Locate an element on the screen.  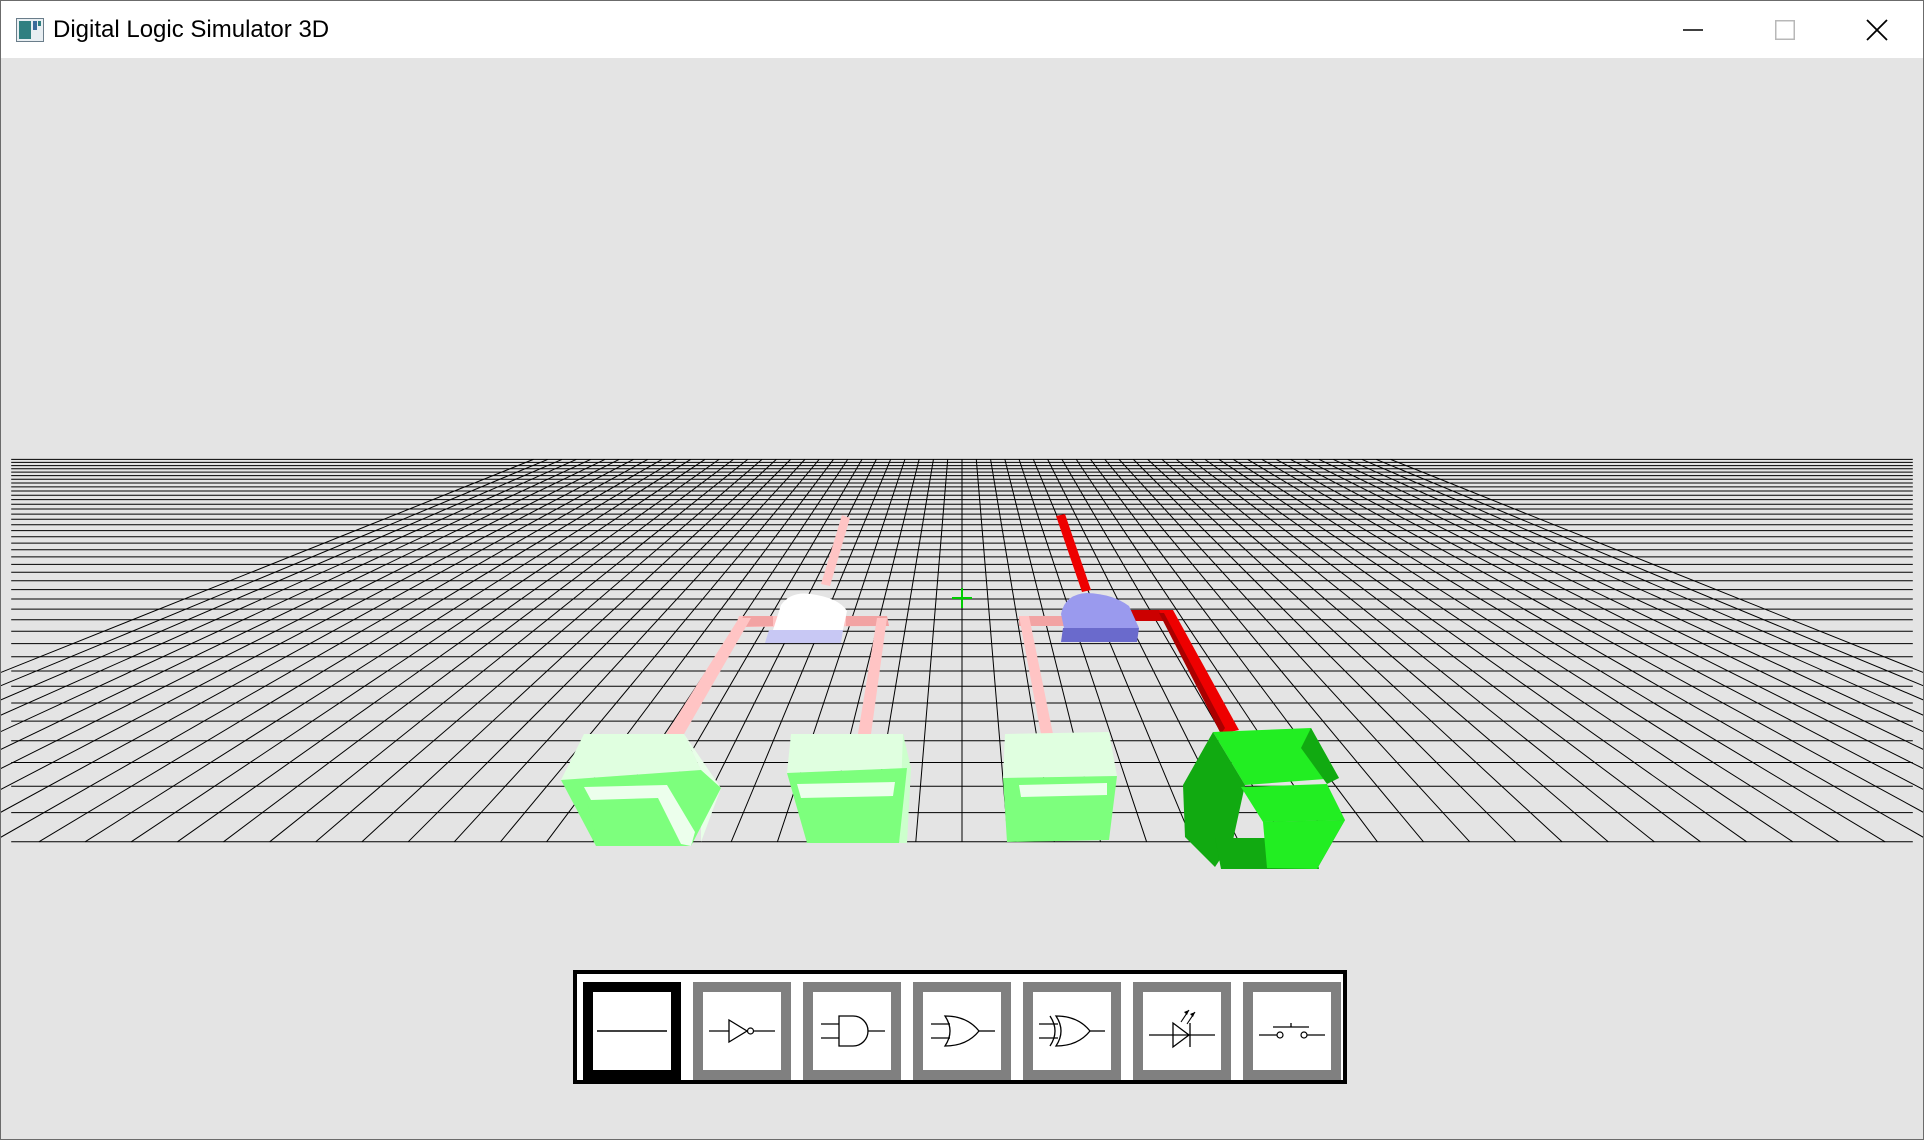
tool-not-gate is located at coordinates (742, 1031).